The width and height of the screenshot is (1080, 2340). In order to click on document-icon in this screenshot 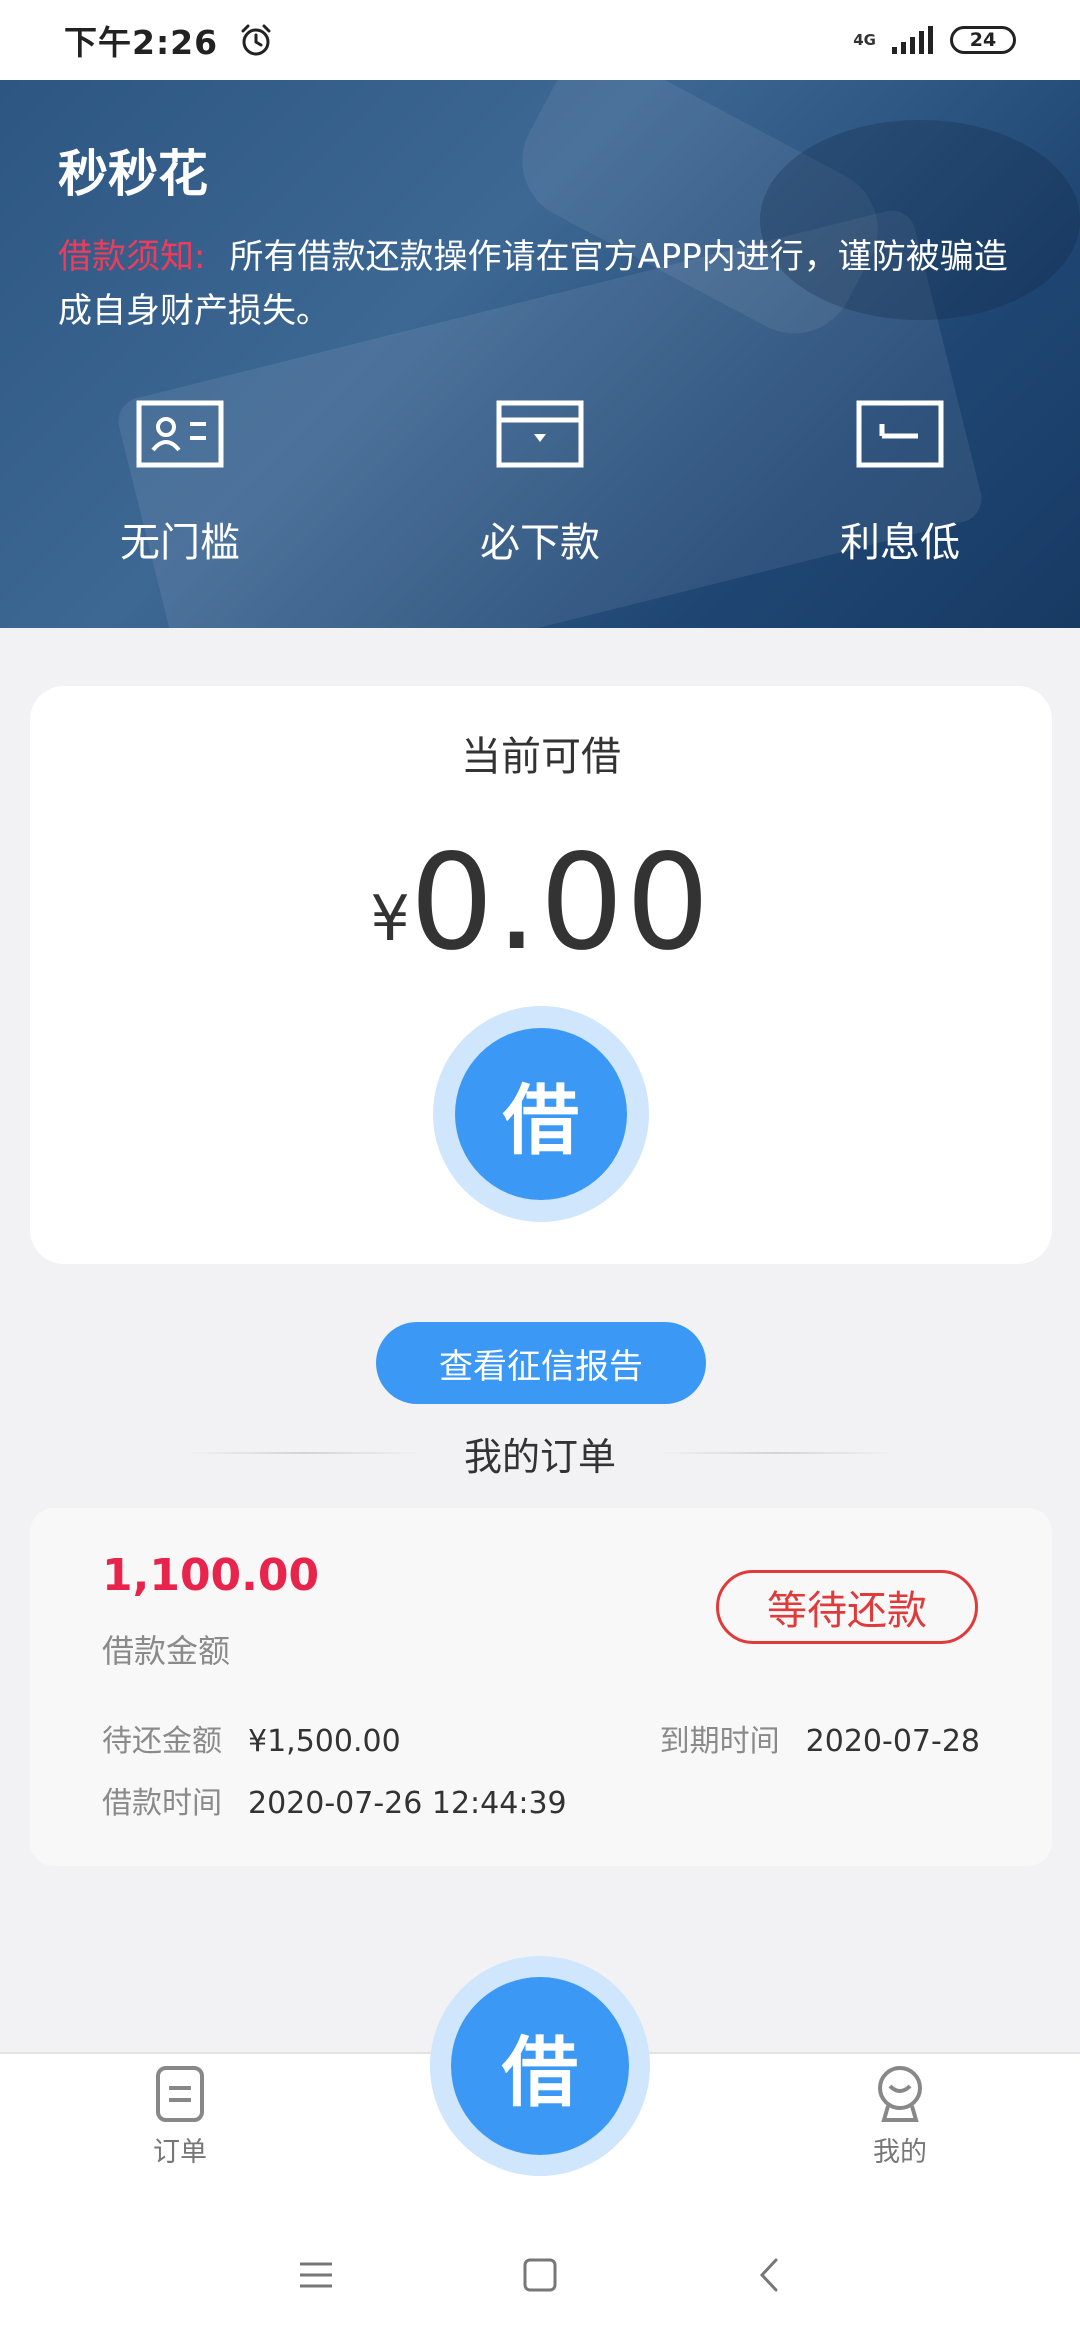, I will do `click(180, 2094)`.